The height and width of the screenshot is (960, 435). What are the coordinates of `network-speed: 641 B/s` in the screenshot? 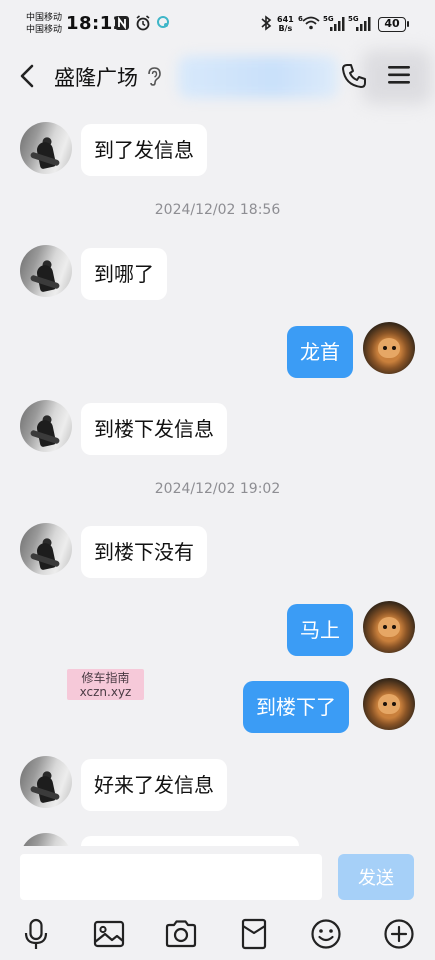 It's located at (285, 24).